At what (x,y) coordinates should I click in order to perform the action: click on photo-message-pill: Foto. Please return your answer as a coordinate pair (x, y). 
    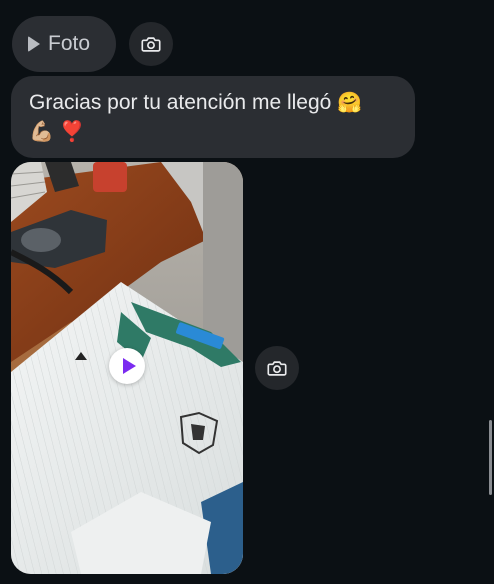
    Looking at the image, I should click on (64, 44).